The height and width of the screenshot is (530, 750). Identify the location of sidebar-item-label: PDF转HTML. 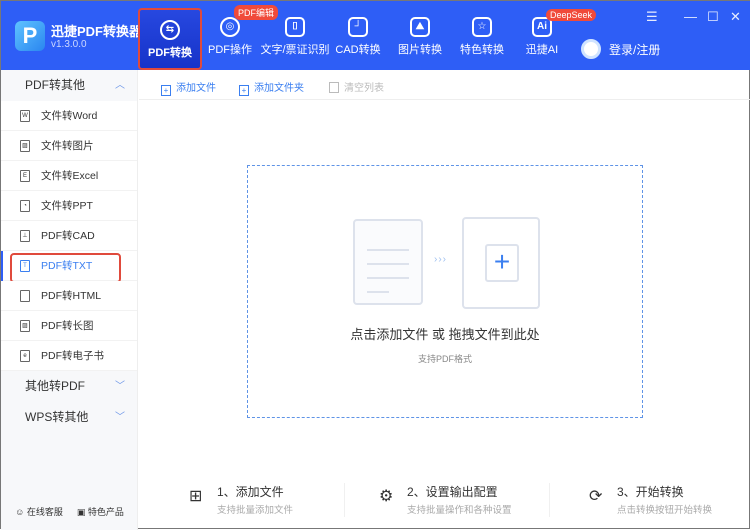
(71, 296).